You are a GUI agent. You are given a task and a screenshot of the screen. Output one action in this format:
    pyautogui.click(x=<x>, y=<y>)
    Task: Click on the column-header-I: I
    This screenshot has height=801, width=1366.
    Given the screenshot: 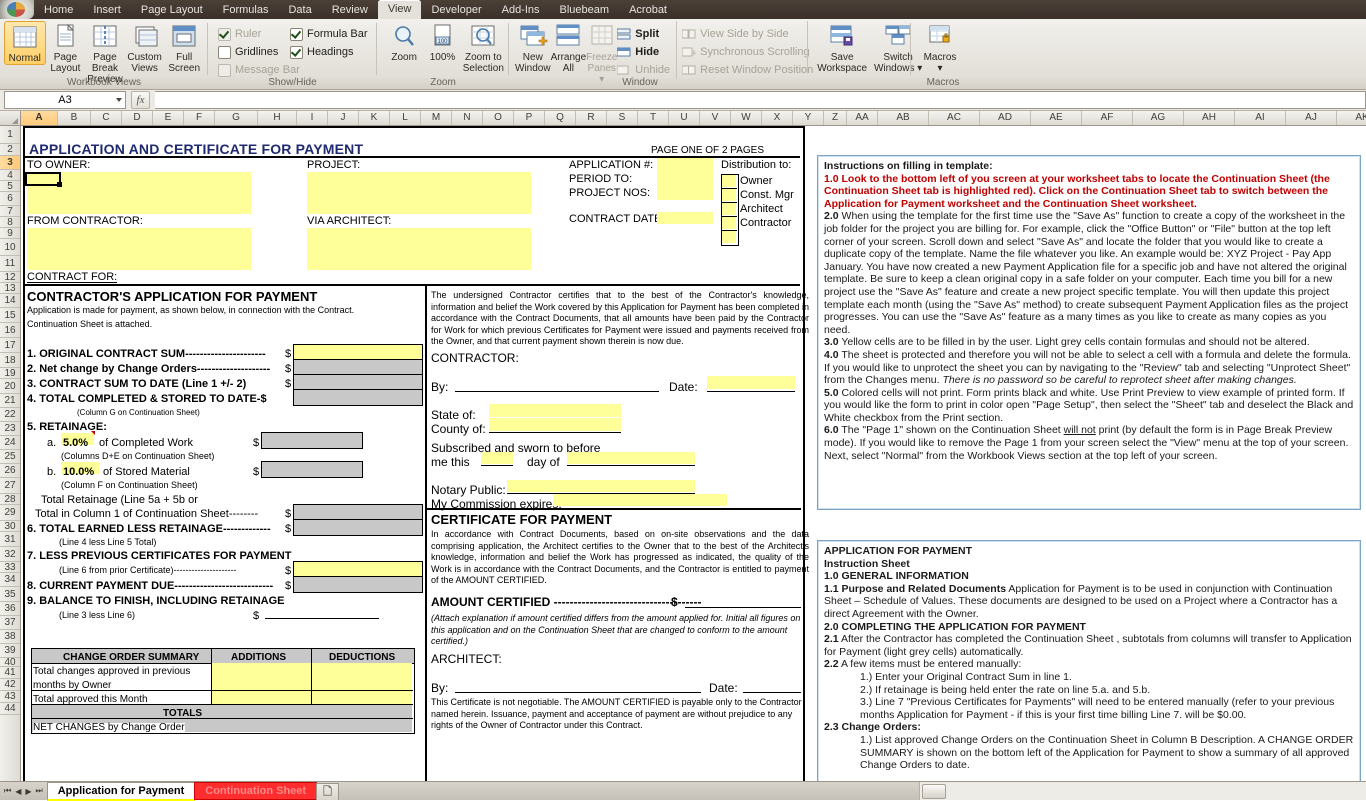 What is the action you would take?
    pyautogui.click(x=312, y=118)
    